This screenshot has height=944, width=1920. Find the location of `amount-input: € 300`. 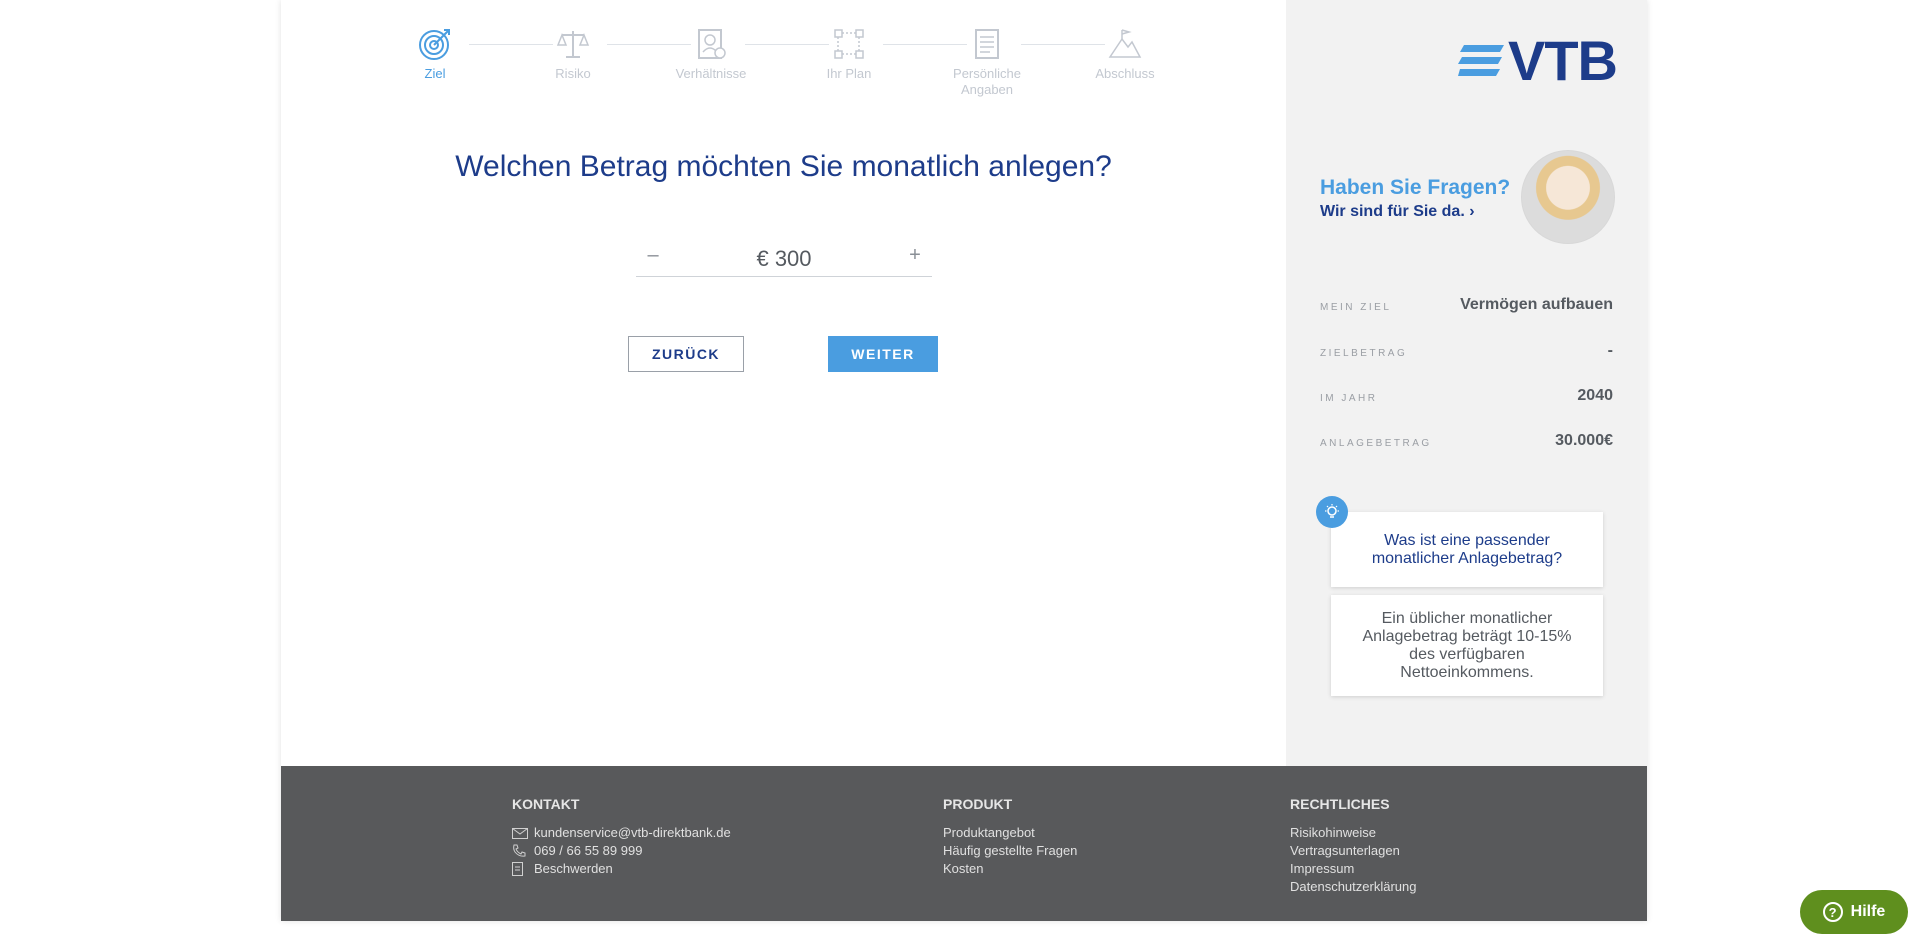

amount-input: € 300 is located at coordinates (784, 259).